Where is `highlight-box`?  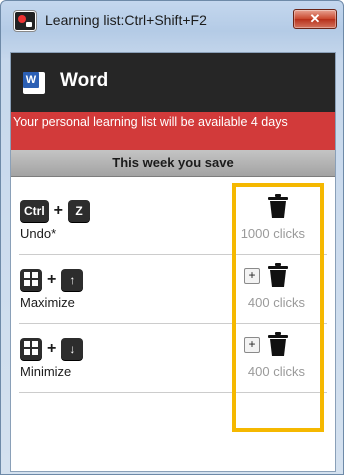
highlight-box is located at coordinates (278, 307).